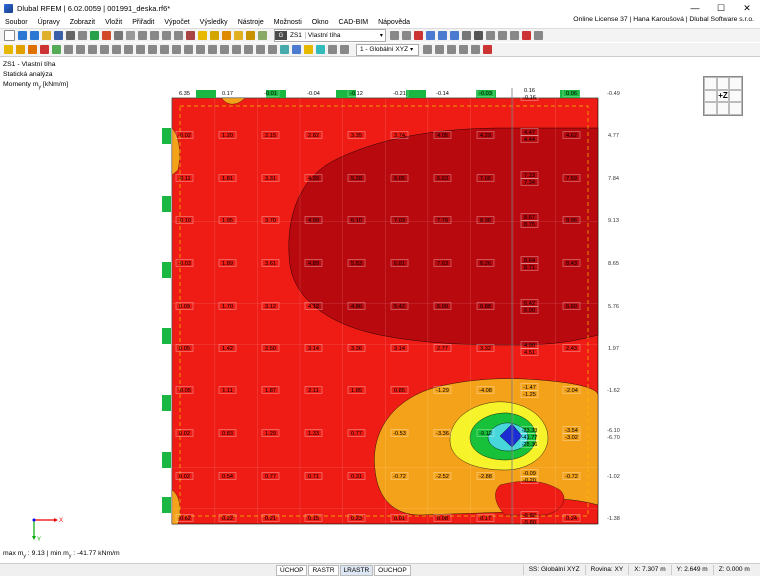 This screenshot has height=576, width=760. Describe the element at coordinates (46, 35) in the screenshot. I see `open-folder-icon` at that location.